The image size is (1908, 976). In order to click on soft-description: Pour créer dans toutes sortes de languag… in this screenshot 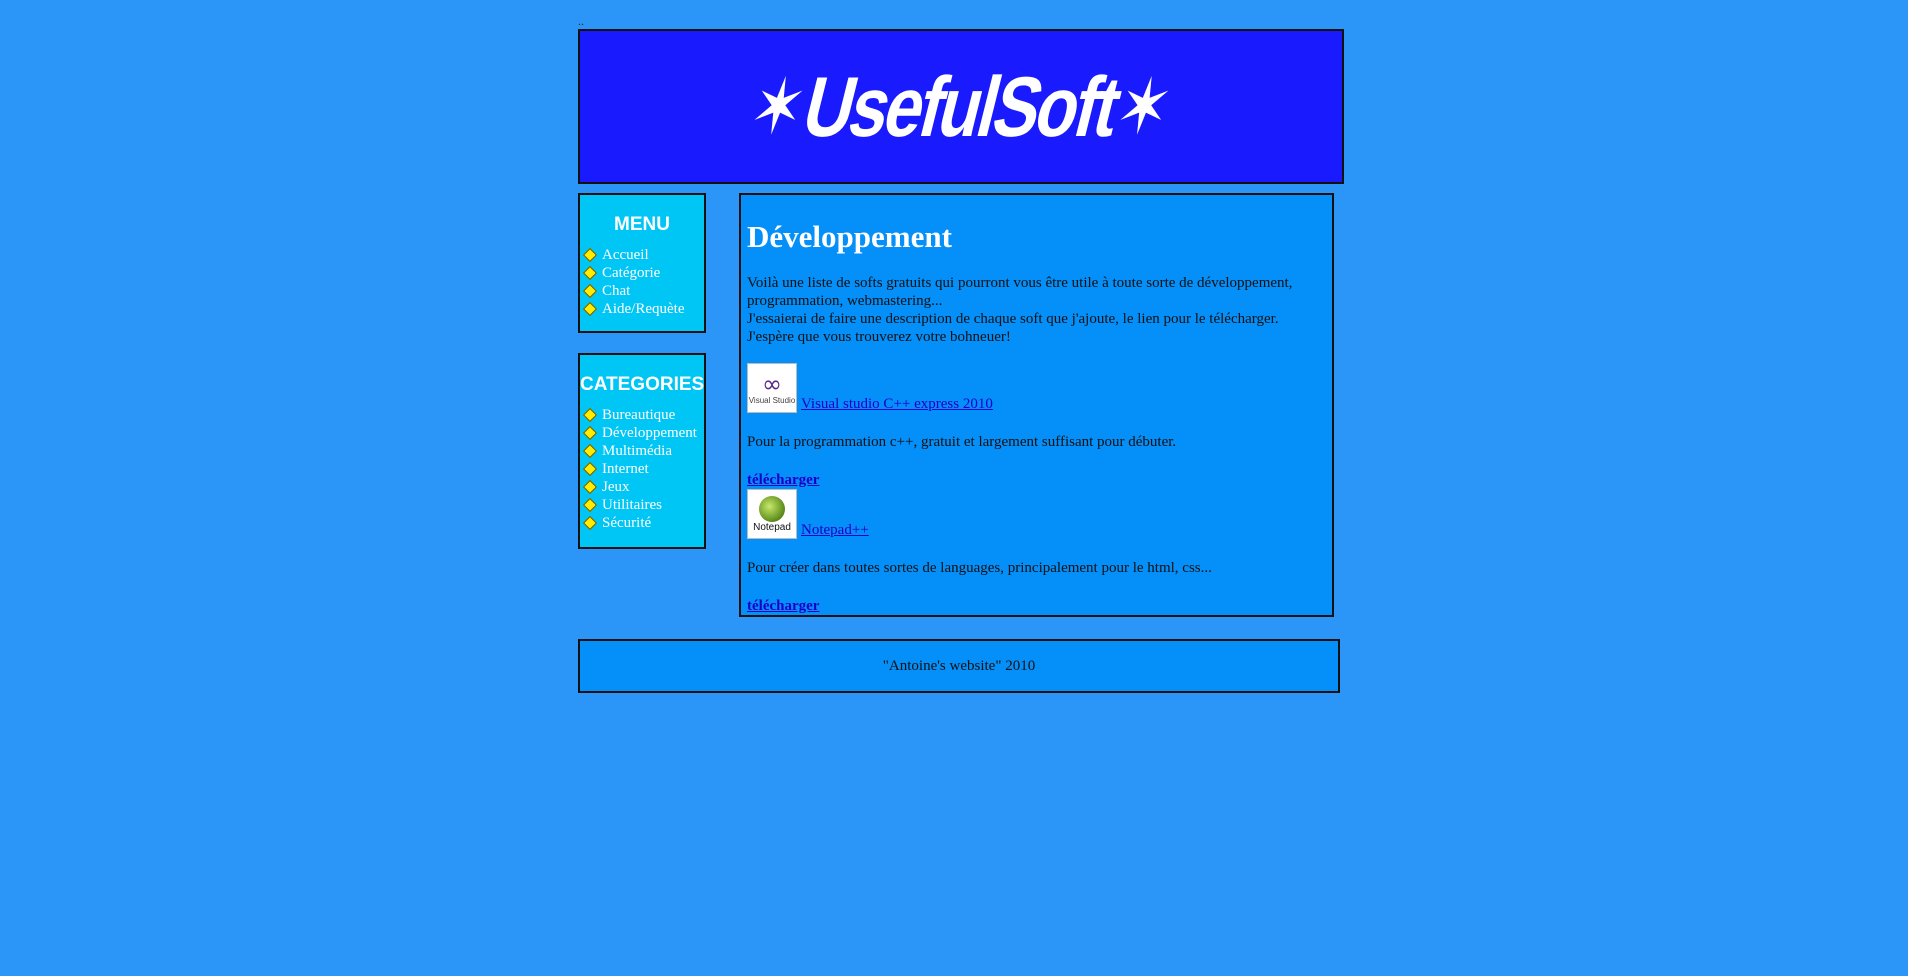, I will do `click(979, 568)`.